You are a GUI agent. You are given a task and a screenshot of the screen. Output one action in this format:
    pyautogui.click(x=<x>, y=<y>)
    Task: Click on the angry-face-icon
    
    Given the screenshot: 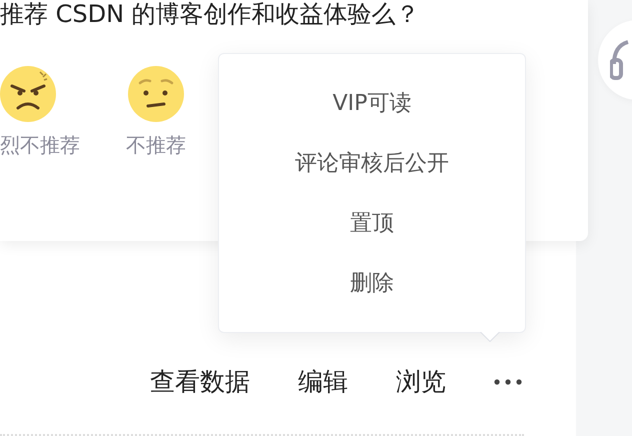 What is the action you would take?
    pyautogui.click(x=28, y=94)
    